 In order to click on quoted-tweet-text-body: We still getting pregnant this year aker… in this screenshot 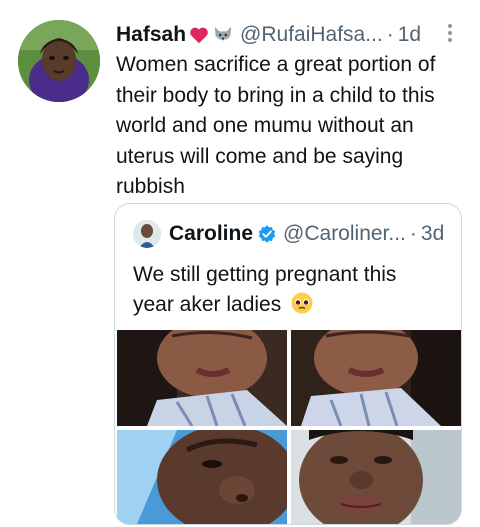, I will do `click(265, 289)`.